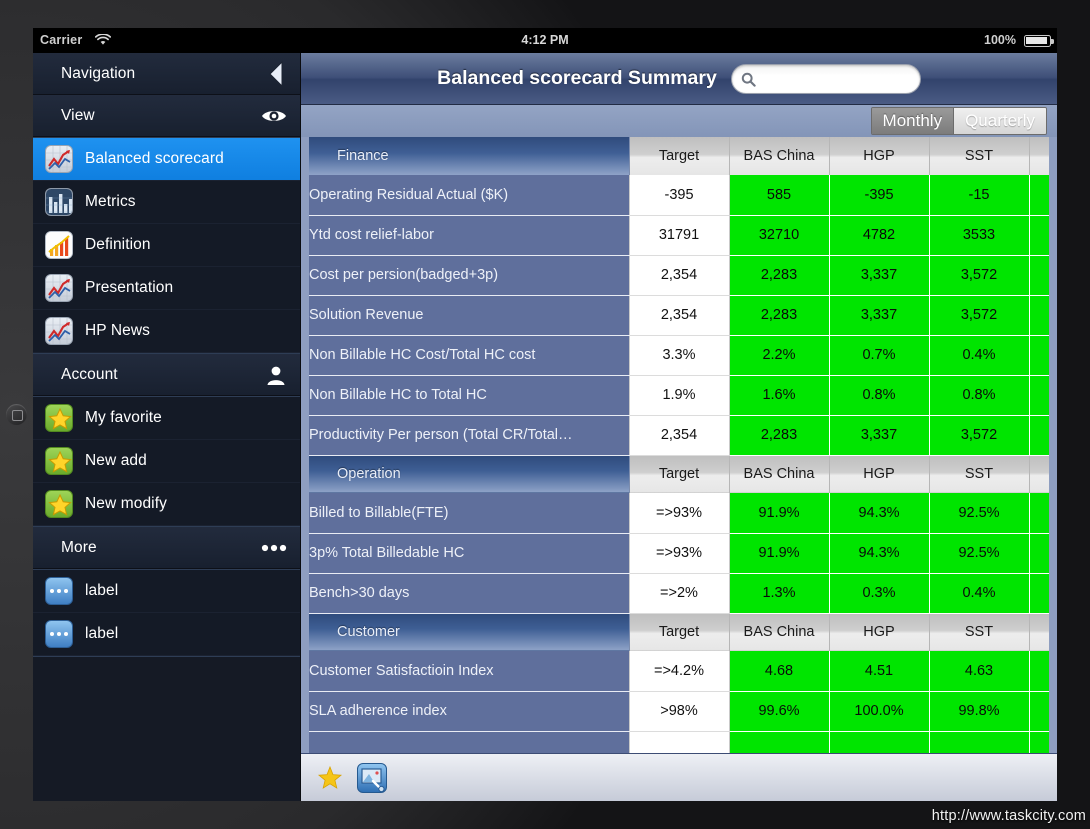  Describe the element at coordinates (372, 777) in the screenshot. I see `image-tool-icon` at that location.